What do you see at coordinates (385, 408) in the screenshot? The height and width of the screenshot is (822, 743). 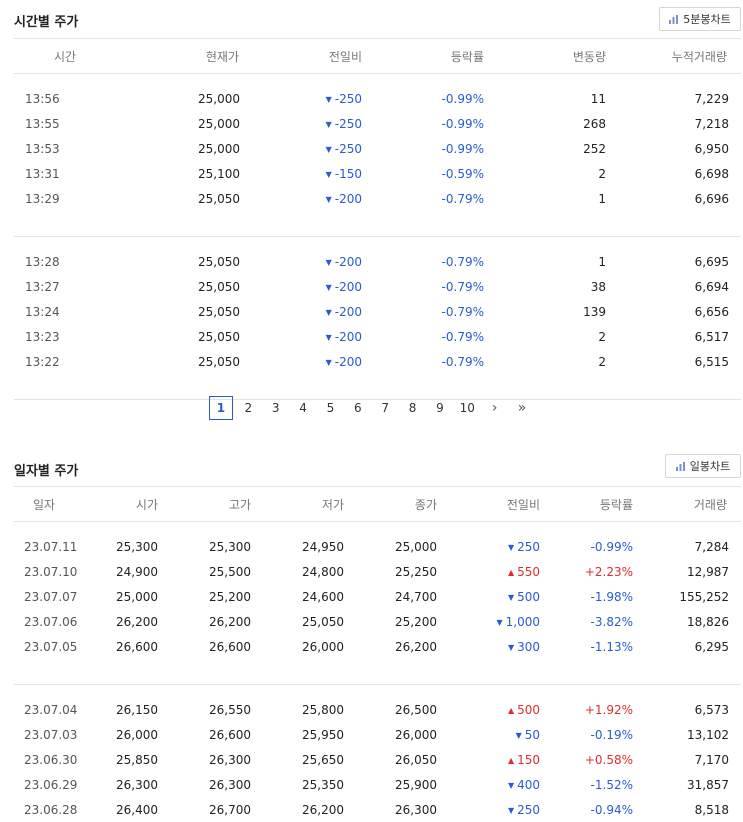 I see `page-link-7: 7` at bounding box center [385, 408].